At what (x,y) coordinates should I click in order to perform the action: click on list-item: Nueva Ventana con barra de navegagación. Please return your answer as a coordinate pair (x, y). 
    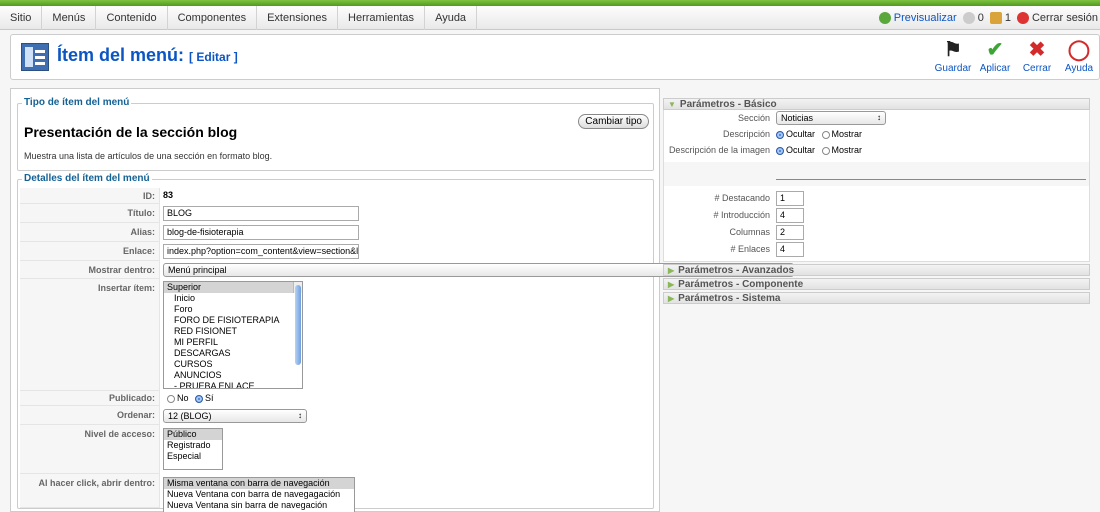
    Looking at the image, I should click on (259, 494).